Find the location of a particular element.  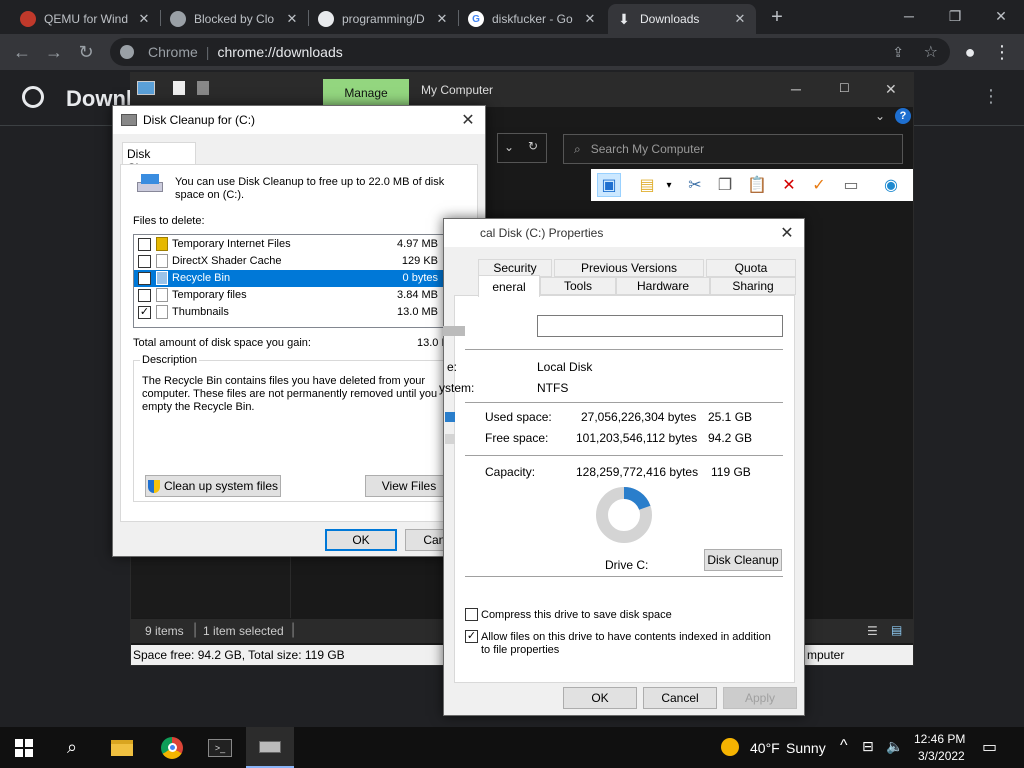

large-icons-view-icon: ▤ is located at coordinates (896, 630).